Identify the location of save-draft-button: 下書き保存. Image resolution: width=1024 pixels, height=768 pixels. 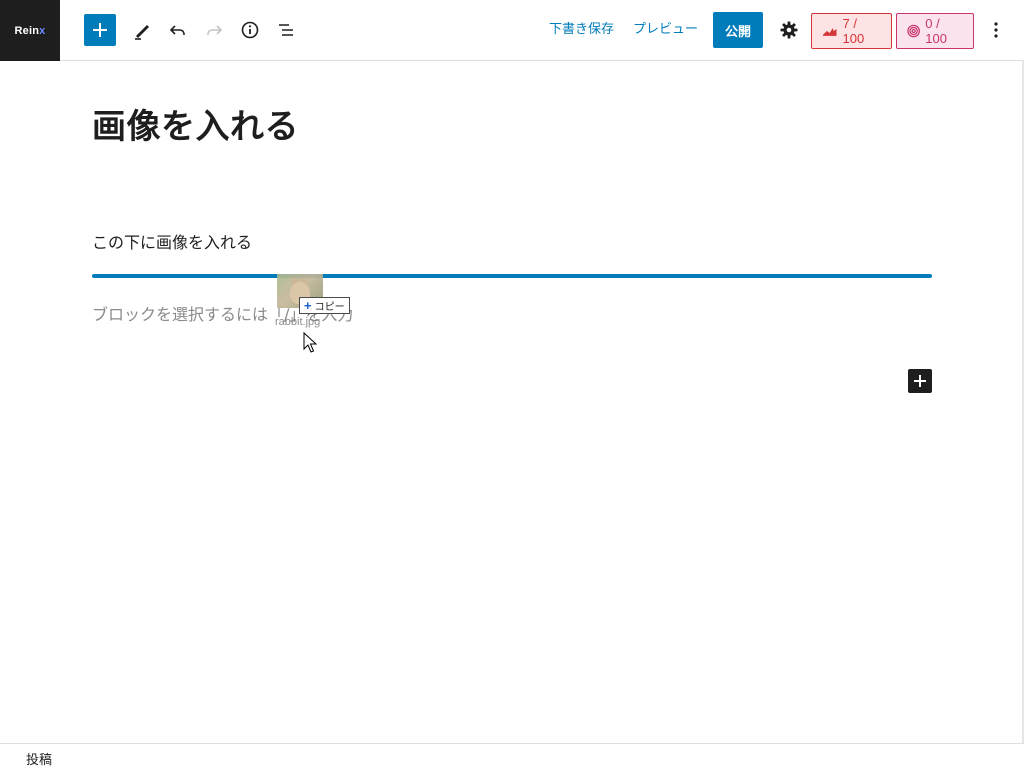
(581, 29).